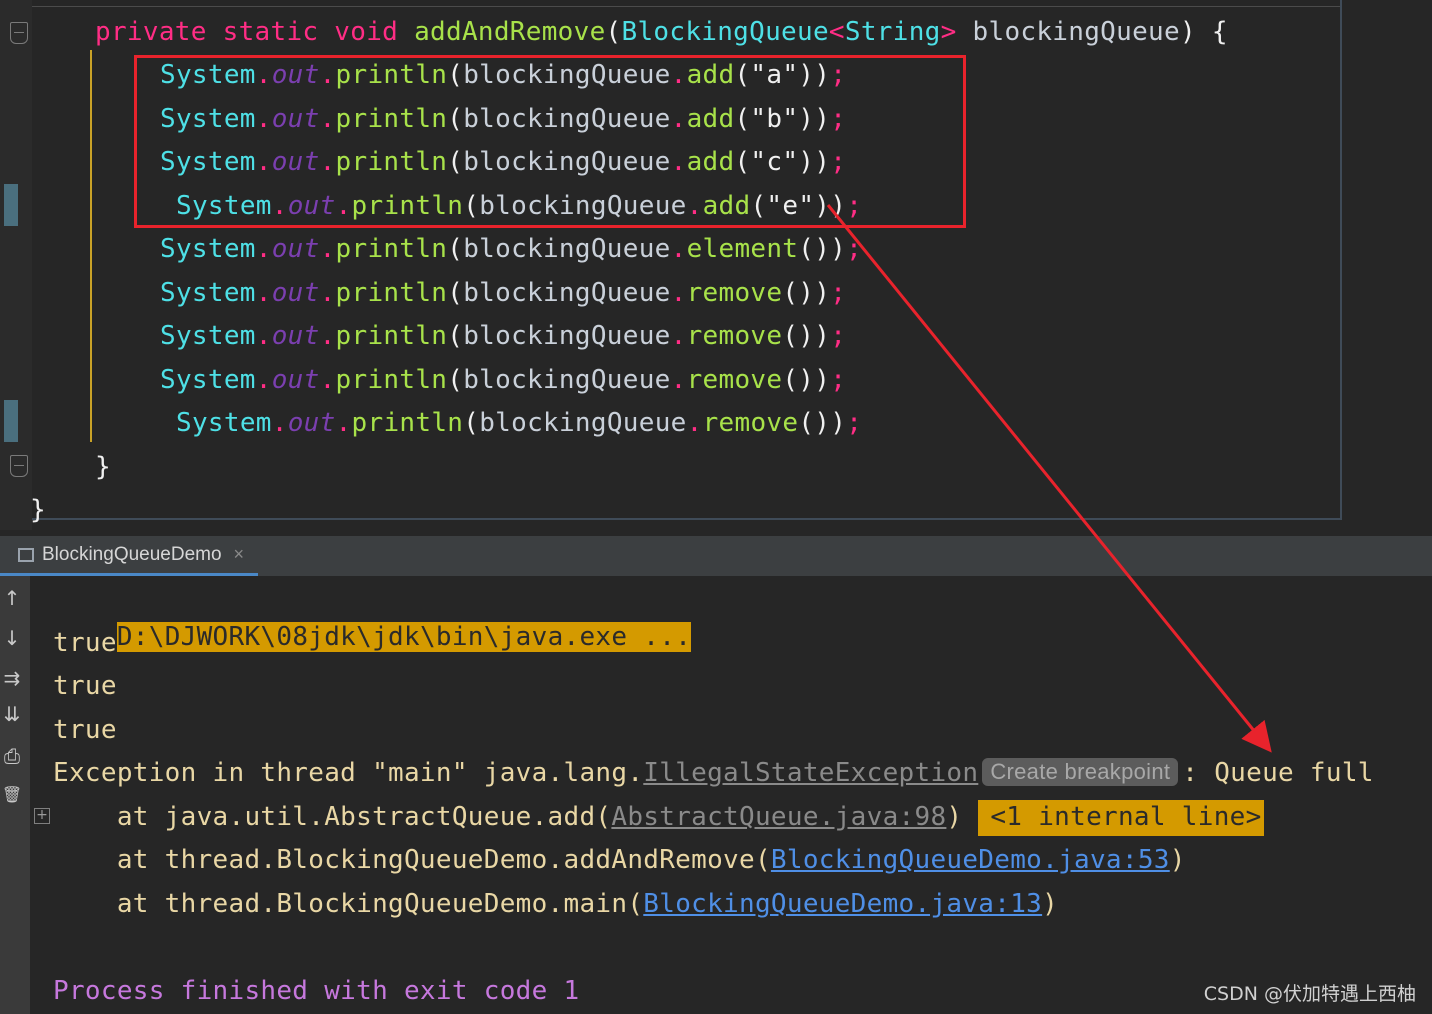 Image resolution: width=1432 pixels, height=1014 pixels. I want to click on console-icon, so click(26, 554).